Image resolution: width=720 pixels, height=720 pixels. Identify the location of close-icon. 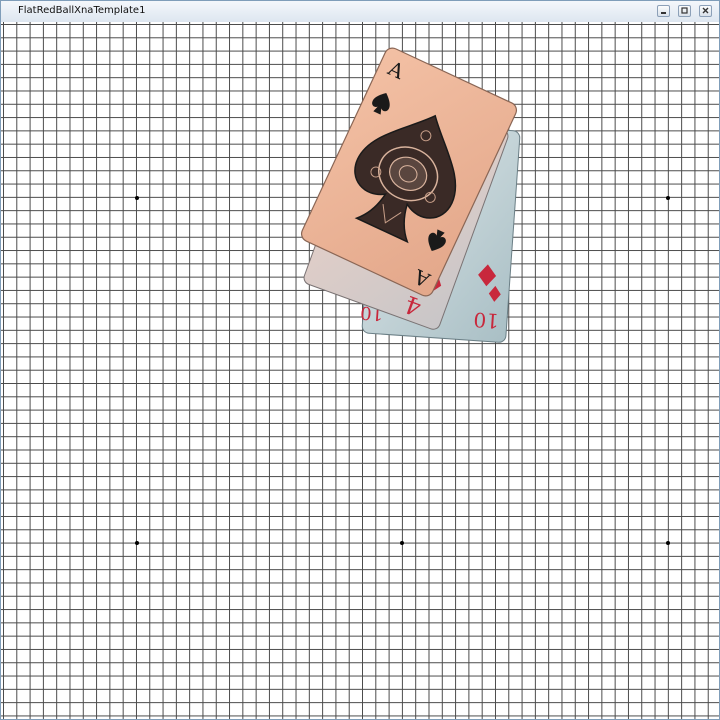
(705, 10).